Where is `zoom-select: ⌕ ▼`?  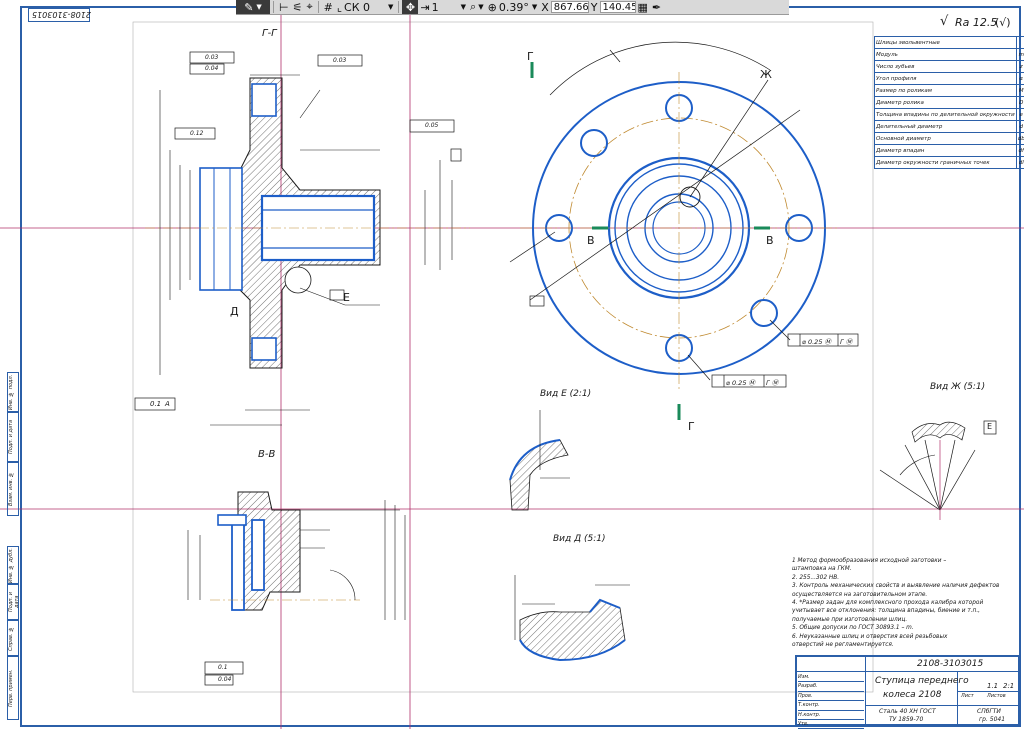 zoom-select: ⌕ ▼ is located at coordinates (477, 7).